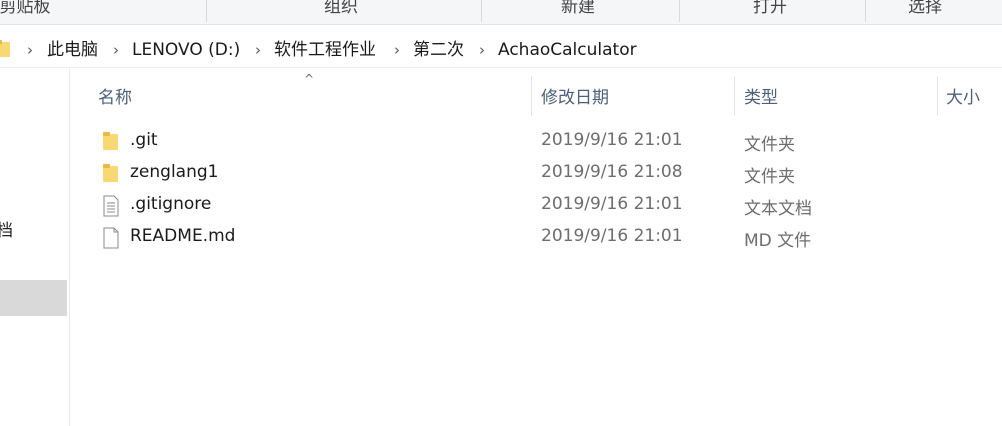 The image size is (1002, 426). I want to click on file-row: README.md 2019/9/16 21:01 MD 文件, so click(548, 238).